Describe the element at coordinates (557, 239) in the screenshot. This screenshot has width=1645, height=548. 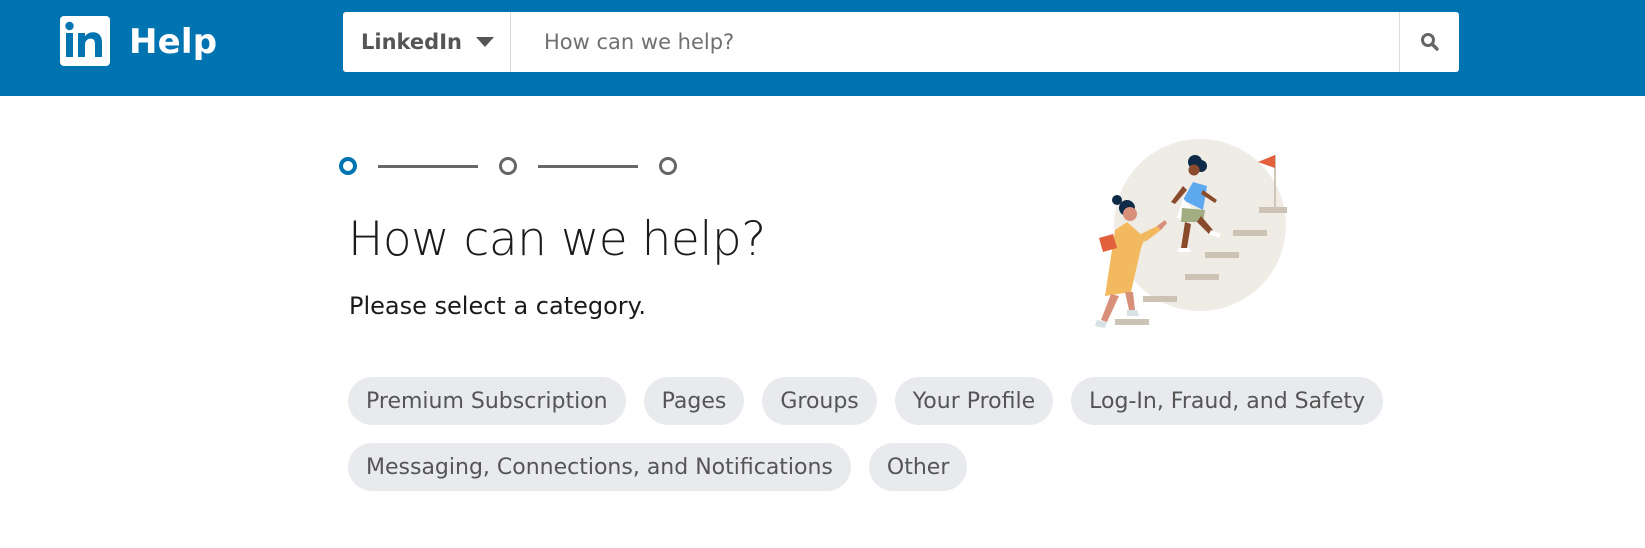
I see `page-heading: How can we help?` at that location.